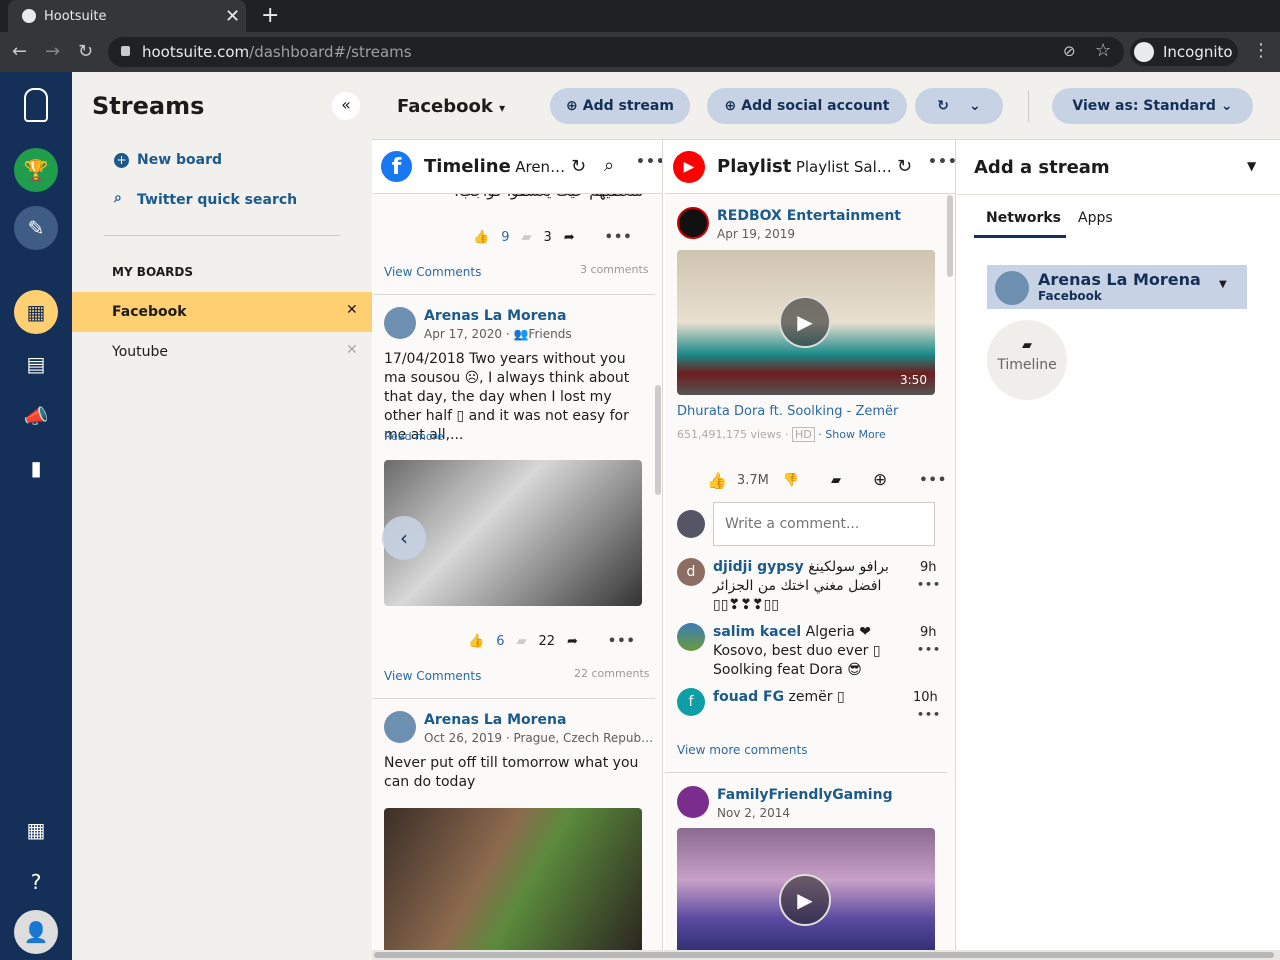 This screenshot has width=1280, height=960. Describe the element at coordinates (125, 51) in the screenshot. I see `lock-icon` at that location.